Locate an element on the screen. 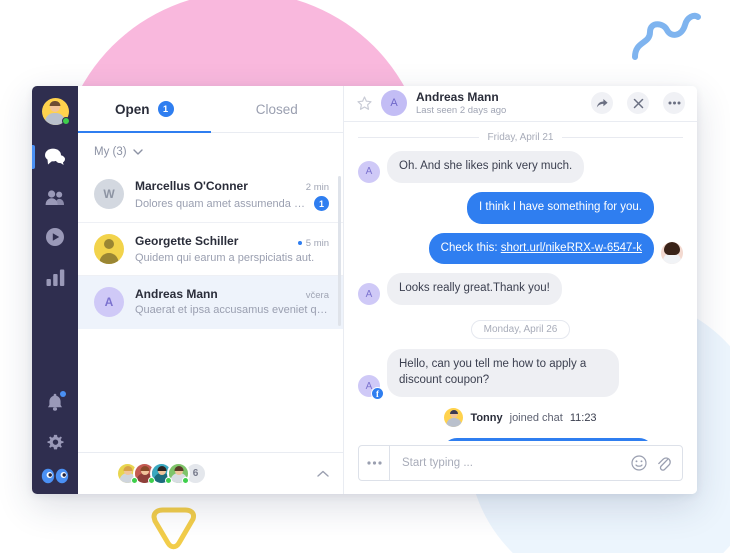 Image resolution: width=730 pixels, height=553 pixels. sidebar-item-sessions is located at coordinates (55, 237).